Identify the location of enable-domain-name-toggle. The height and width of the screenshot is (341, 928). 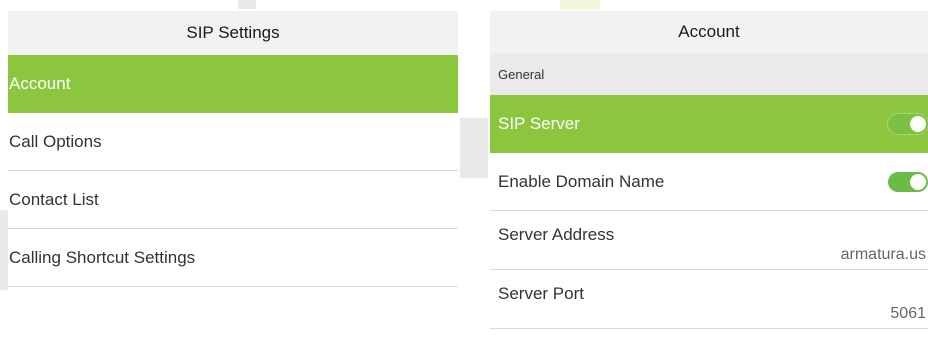
(908, 181).